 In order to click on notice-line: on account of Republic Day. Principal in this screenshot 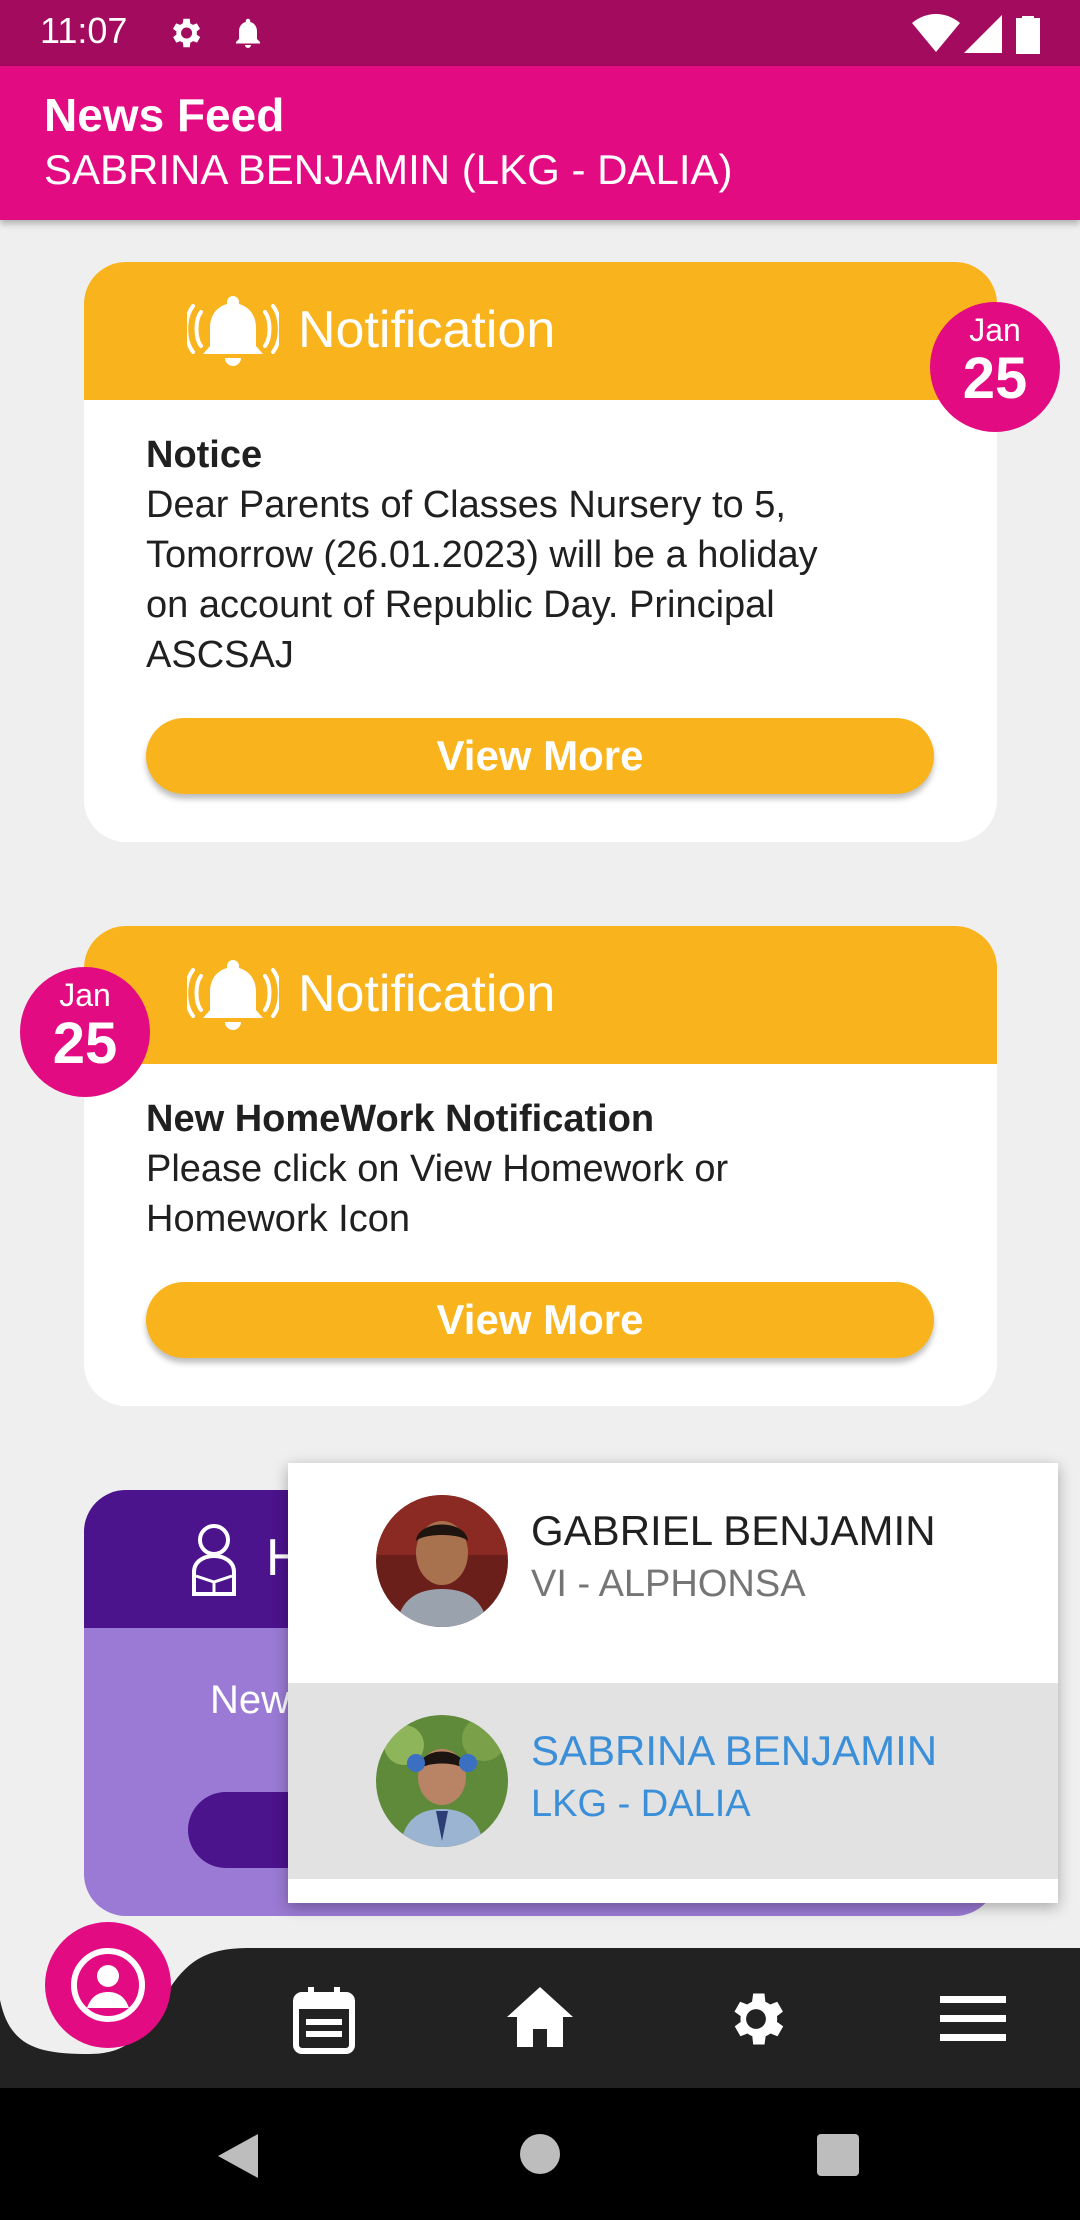, I will do `click(460, 605)`.